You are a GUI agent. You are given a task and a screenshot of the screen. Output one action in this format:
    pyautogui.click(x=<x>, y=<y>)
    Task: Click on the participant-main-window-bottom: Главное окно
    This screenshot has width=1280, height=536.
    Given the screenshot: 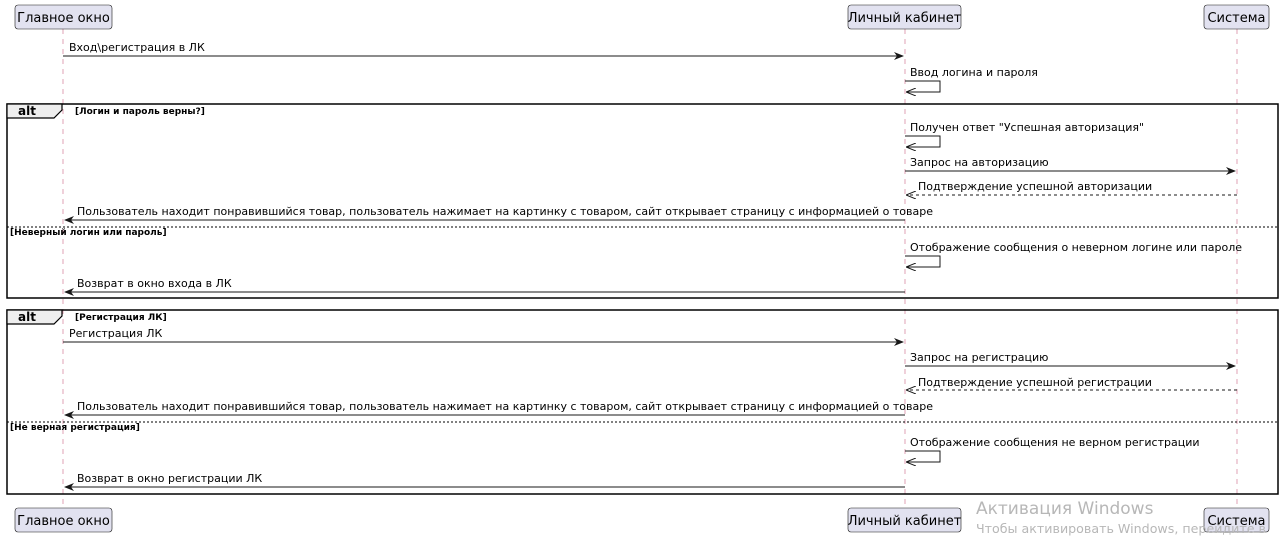 What is the action you would take?
    pyautogui.click(x=63, y=520)
    